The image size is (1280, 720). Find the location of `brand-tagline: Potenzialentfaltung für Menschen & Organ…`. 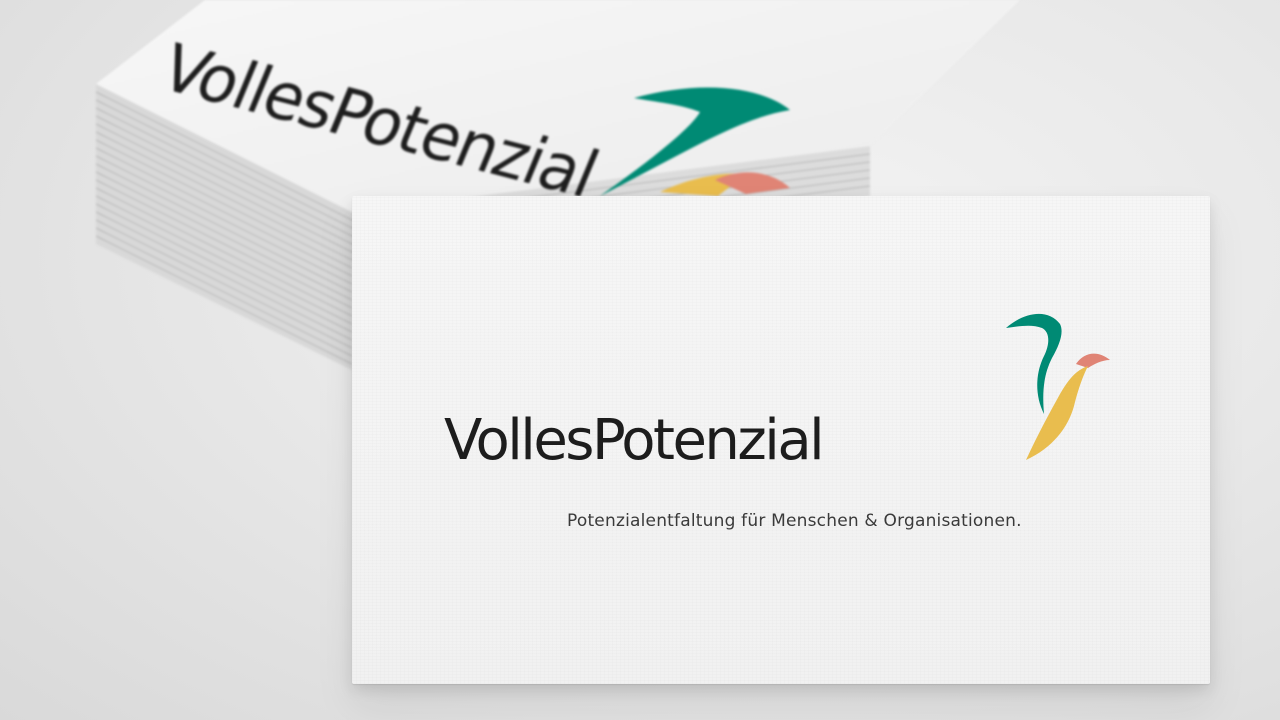

brand-tagline: Potenzialentfaltung für Menschen & Organ… is located at coordinates (794, 521).